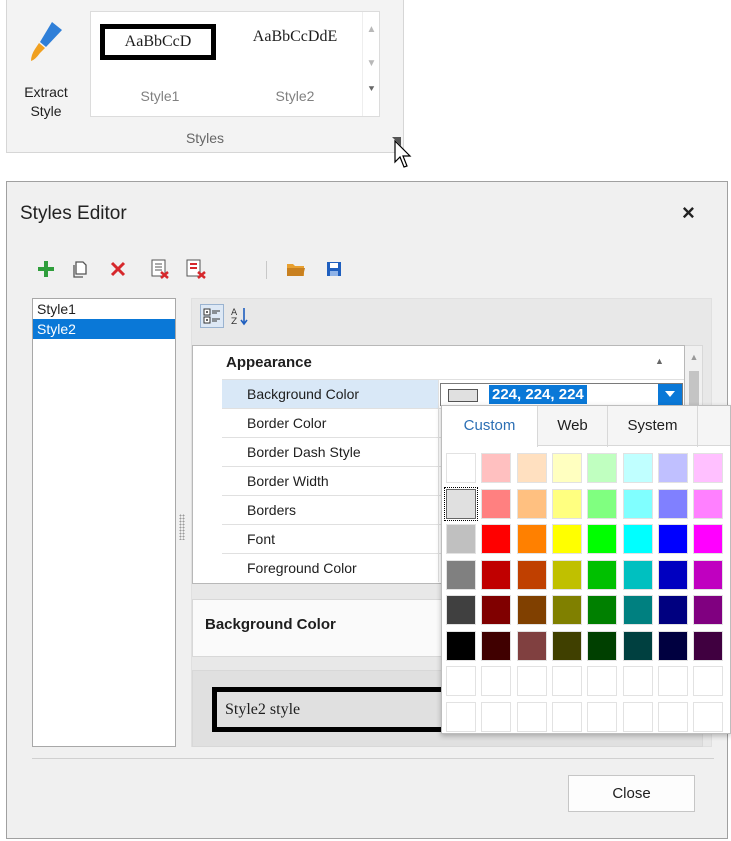 Image resolution: width=731 pixels, height=841 pixels. I want to click on list-item-style2: Style2, so click(104, 329).